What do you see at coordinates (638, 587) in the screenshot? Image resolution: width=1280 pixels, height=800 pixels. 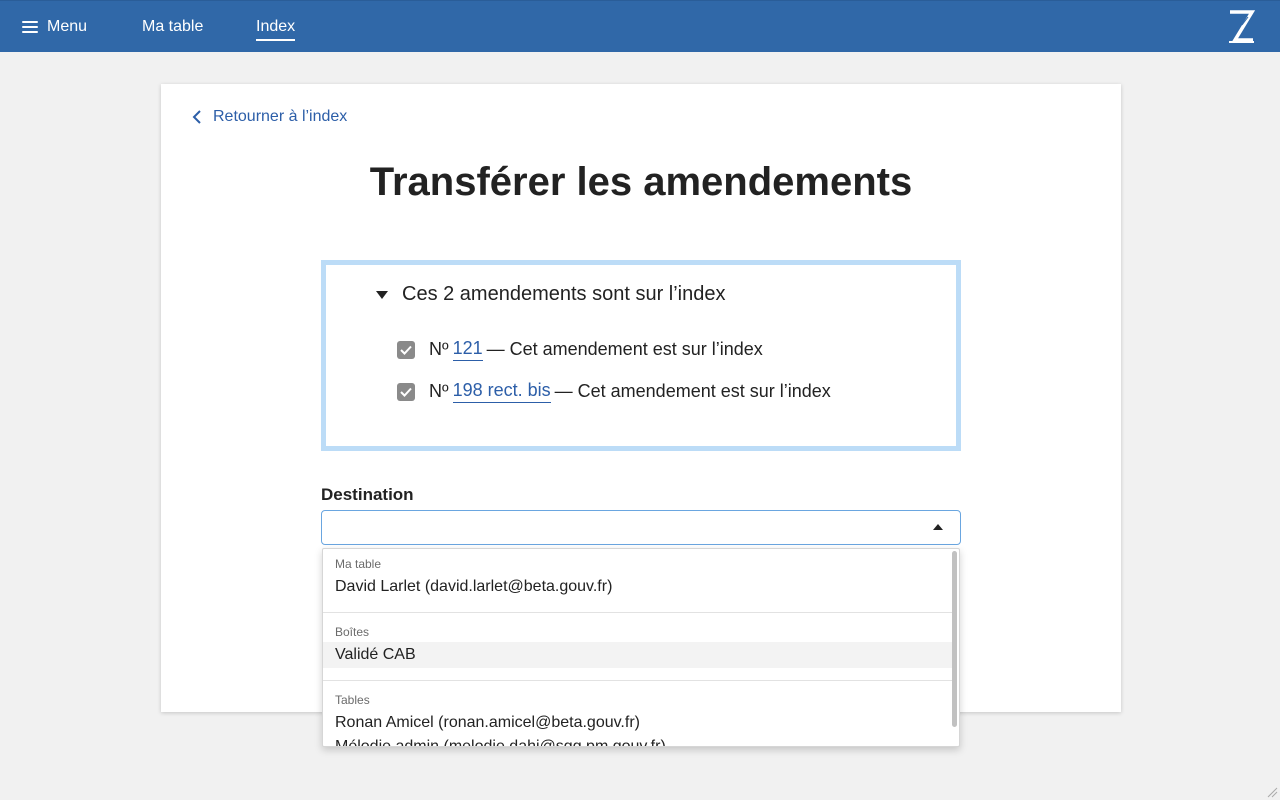 I see `option-david-larlet: David Larlet (david.larlet@beta.gouv.fr)` at bounding box center [638, 587].